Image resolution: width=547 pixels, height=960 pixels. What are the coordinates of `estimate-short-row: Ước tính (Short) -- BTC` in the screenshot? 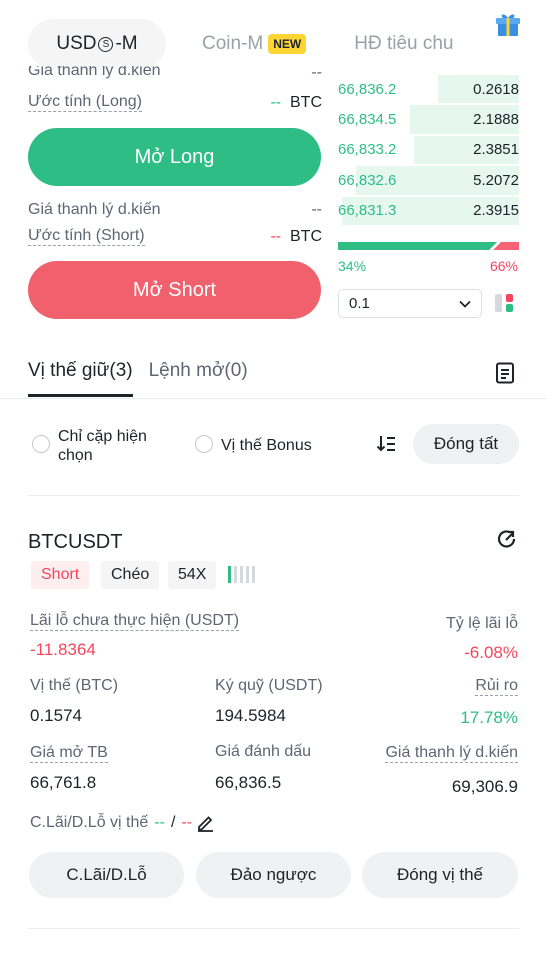 It's located at (175, 236).